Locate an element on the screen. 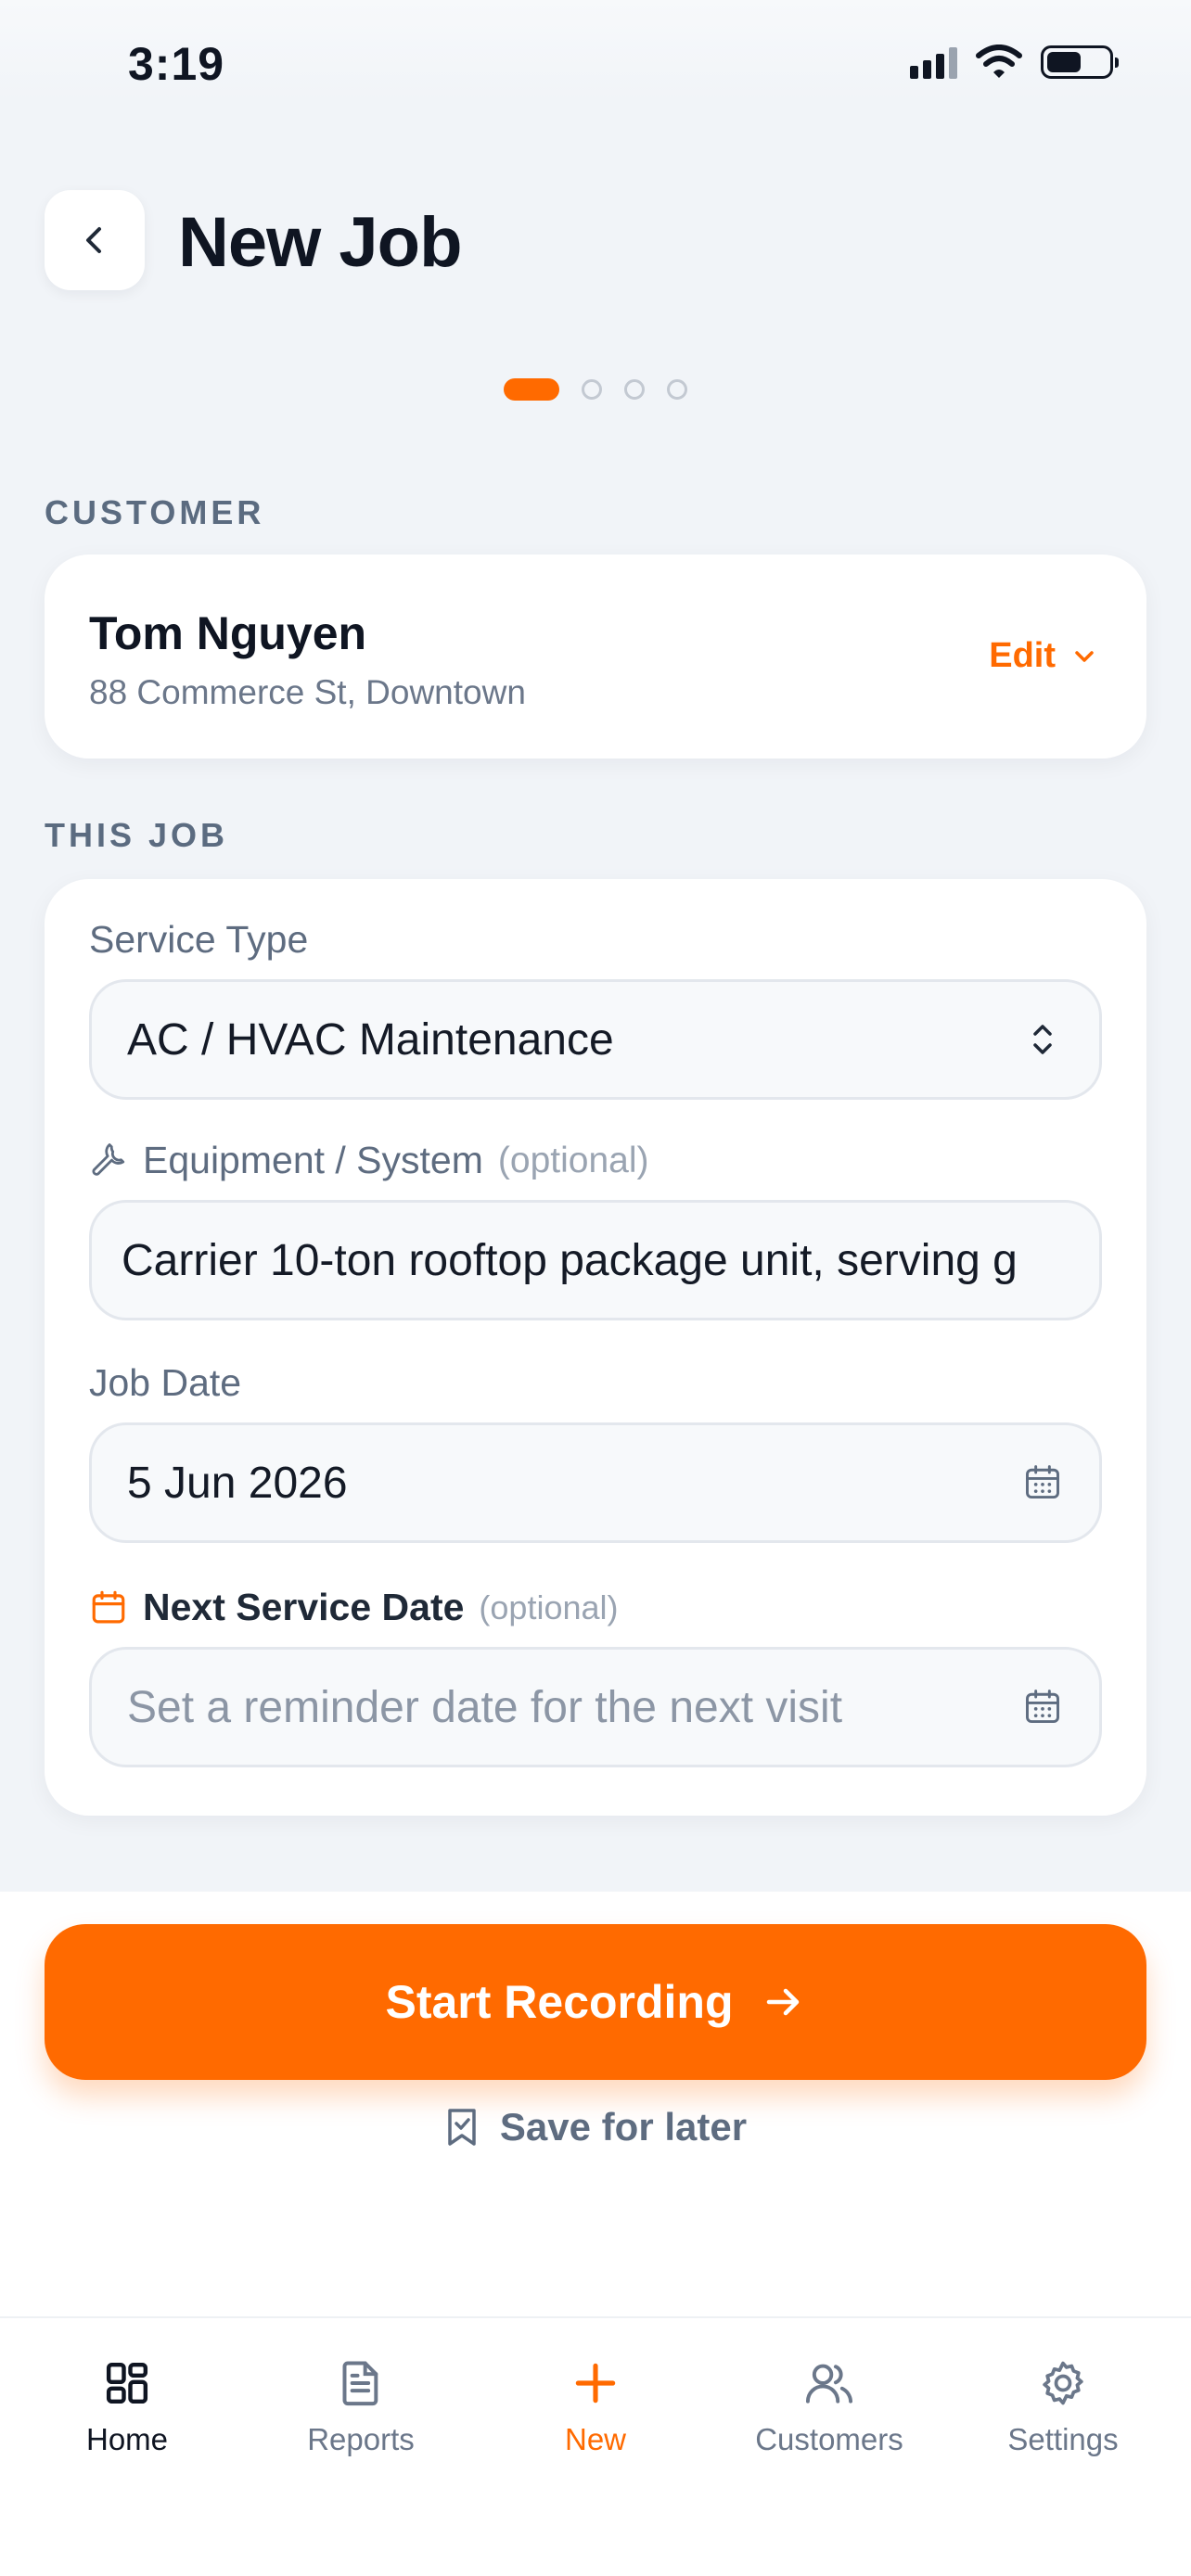  job-date-label: Job Date is located at coordinates (165, 1383).